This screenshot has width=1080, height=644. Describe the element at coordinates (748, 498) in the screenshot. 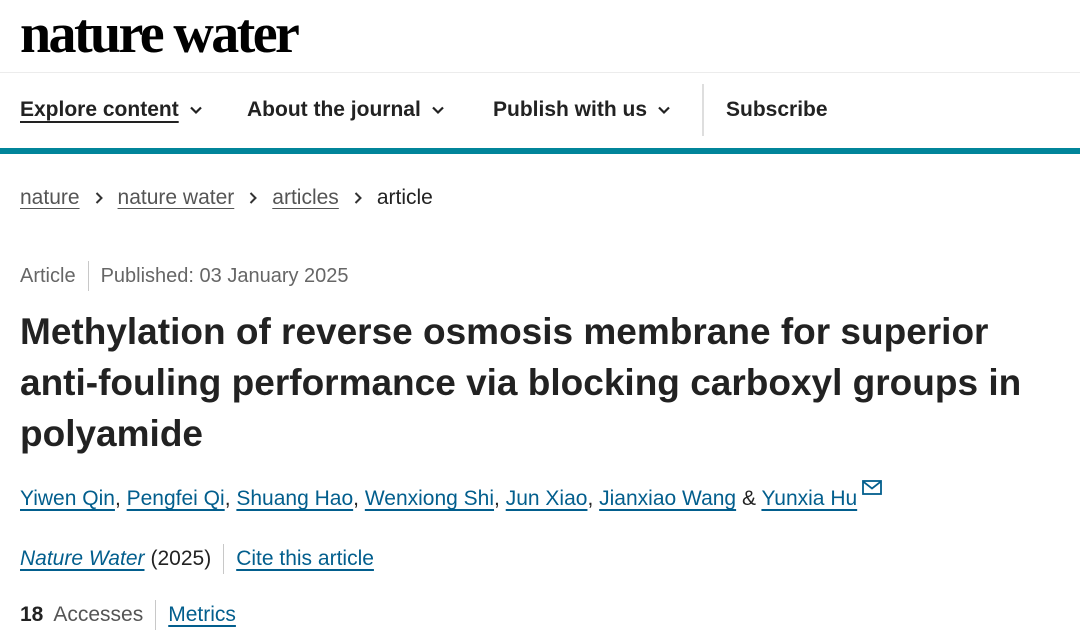

I see `author-last-joiner: &` at that location.